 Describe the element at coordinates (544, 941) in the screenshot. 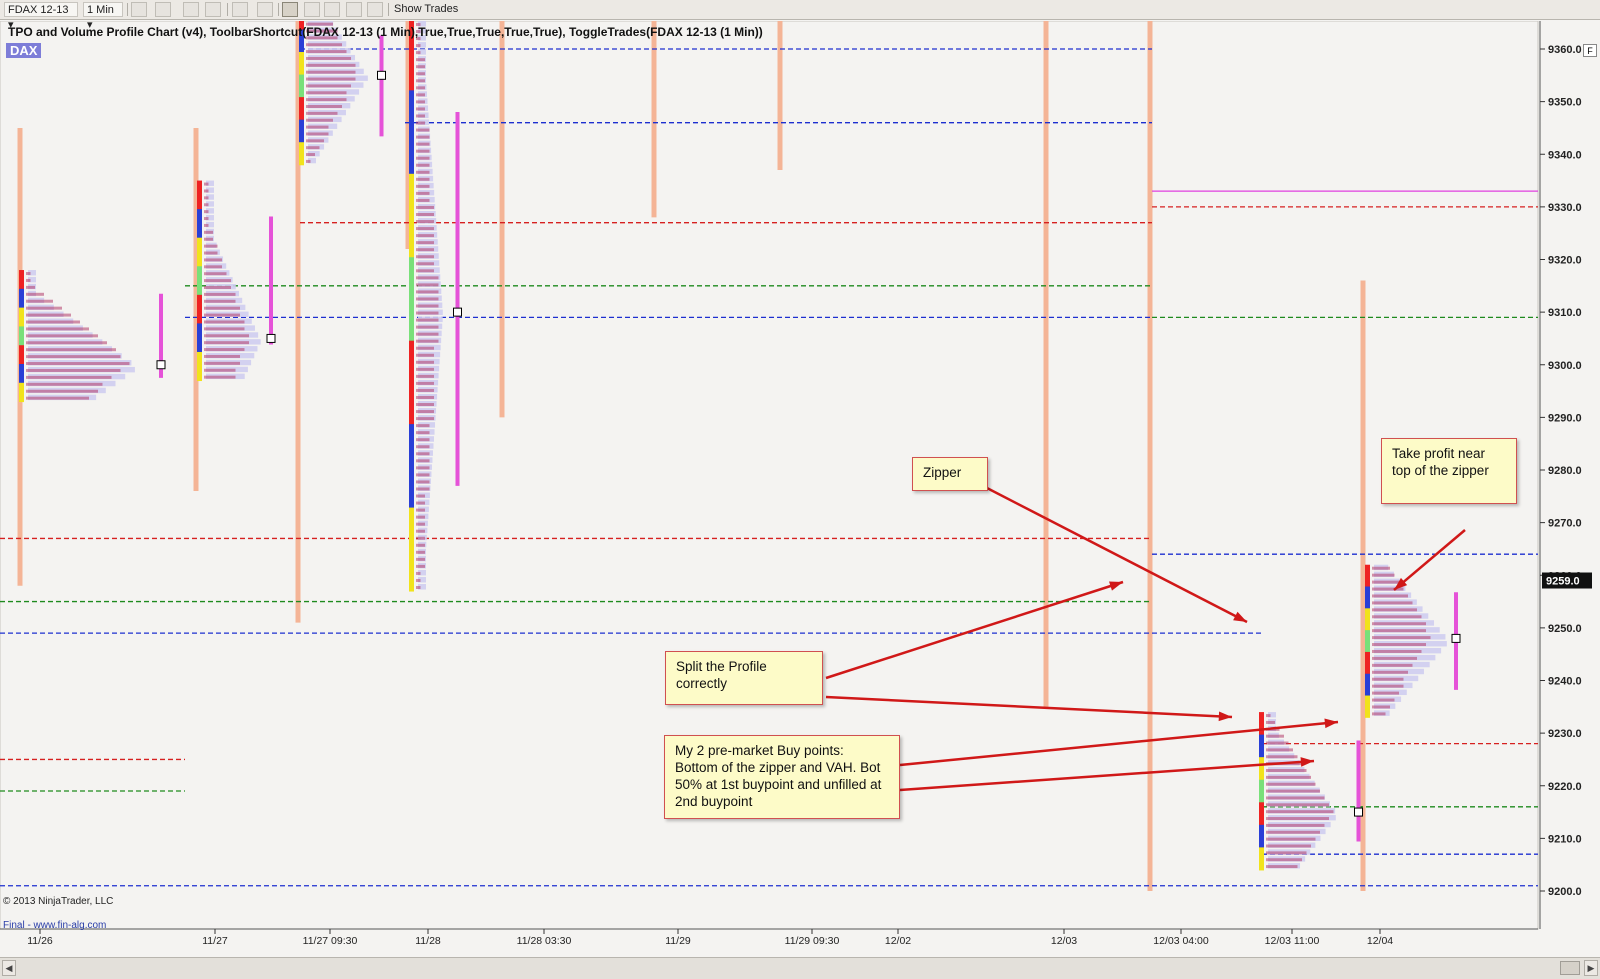

I see `x-tick-label: 11/28 03:30` at that location.